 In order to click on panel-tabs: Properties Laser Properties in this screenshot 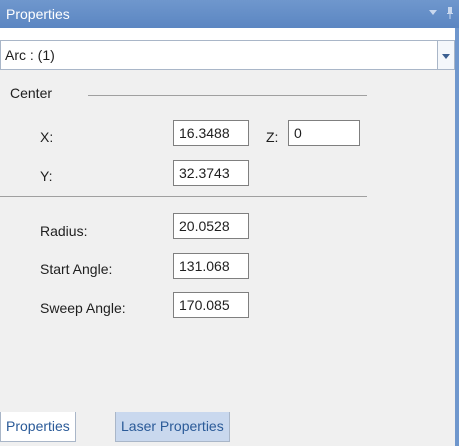, I will do `click(229, 427)`.